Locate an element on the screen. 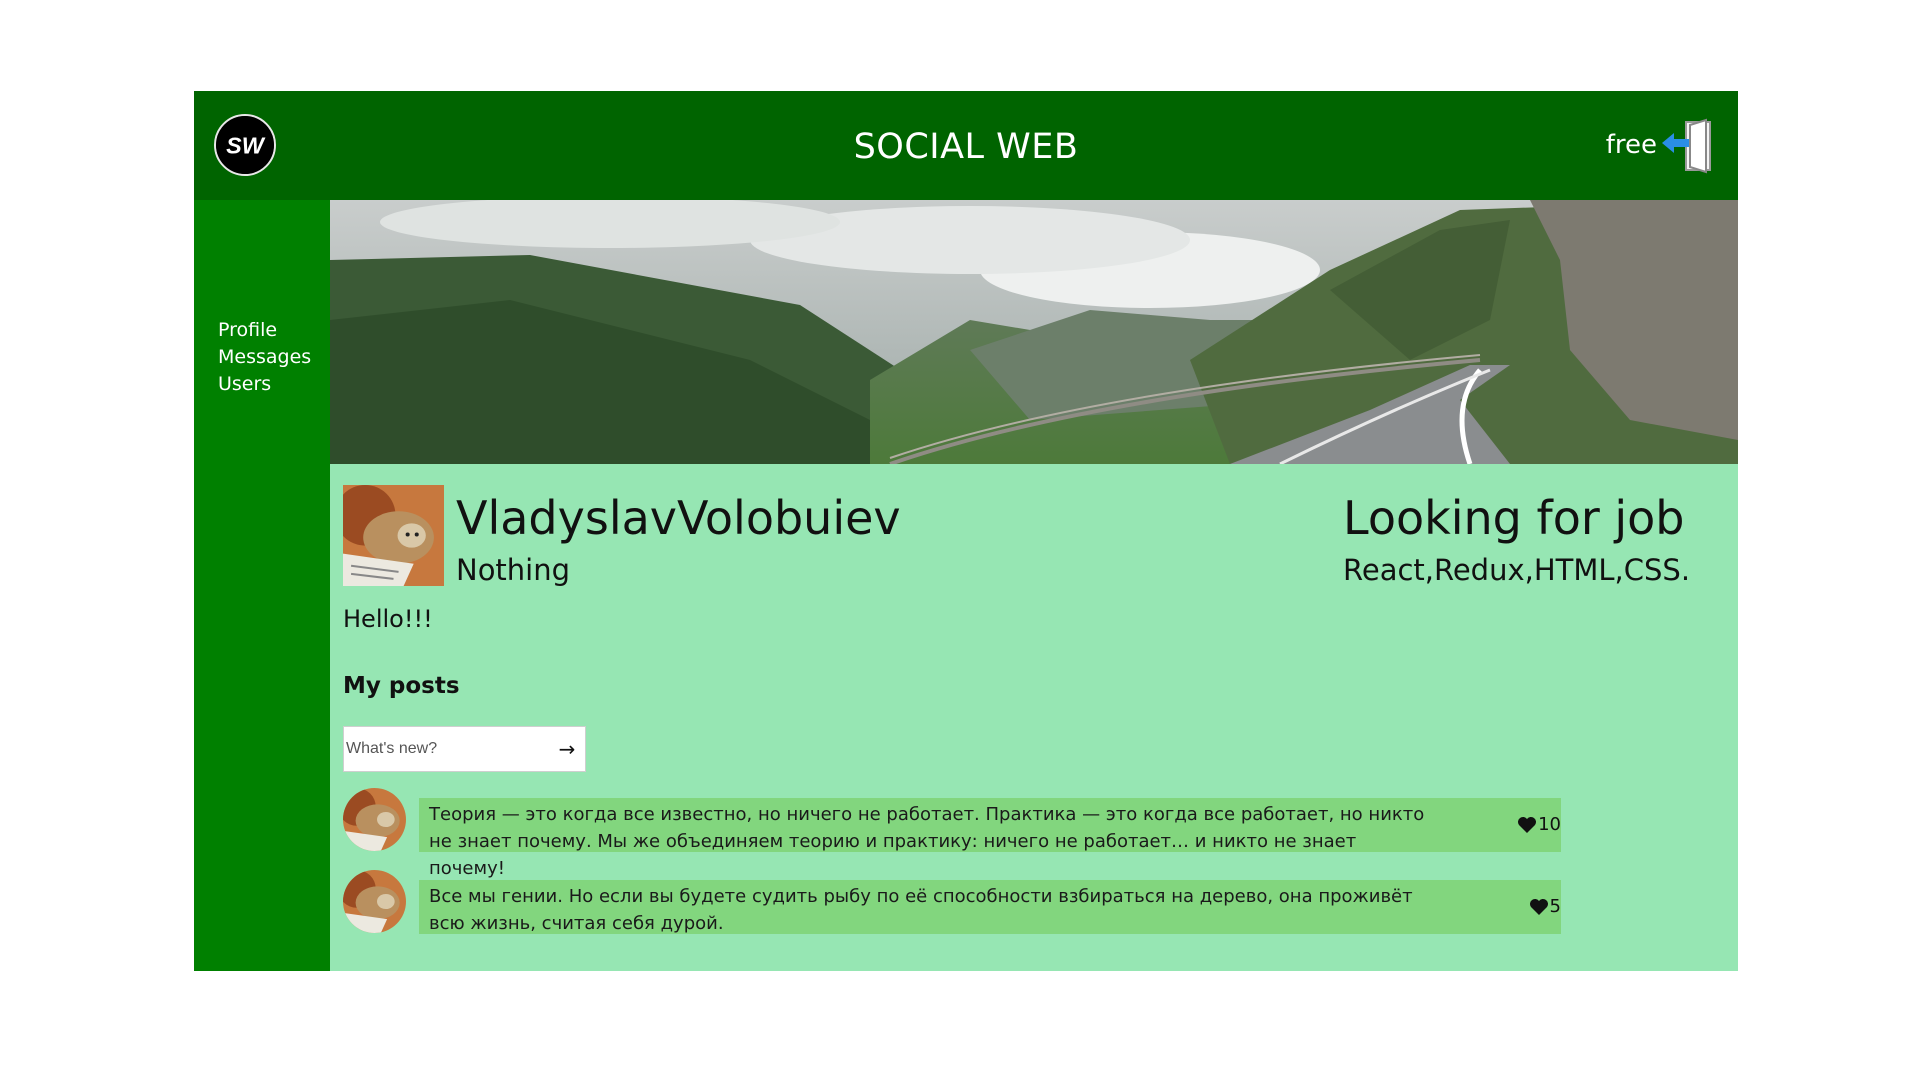  app-title: SOCIAL WEB is located at coordinates (966, 147).